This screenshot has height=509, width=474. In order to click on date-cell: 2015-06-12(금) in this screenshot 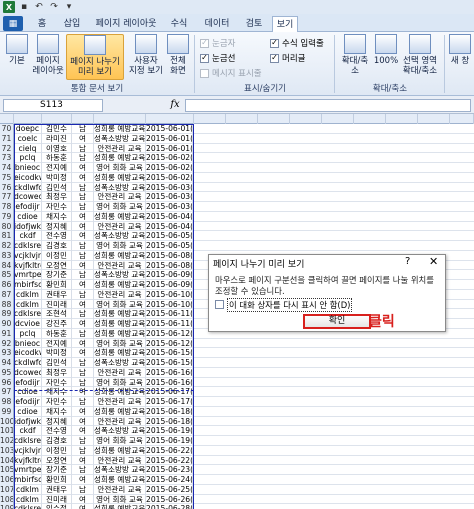, I will do `click(169, 343)`.